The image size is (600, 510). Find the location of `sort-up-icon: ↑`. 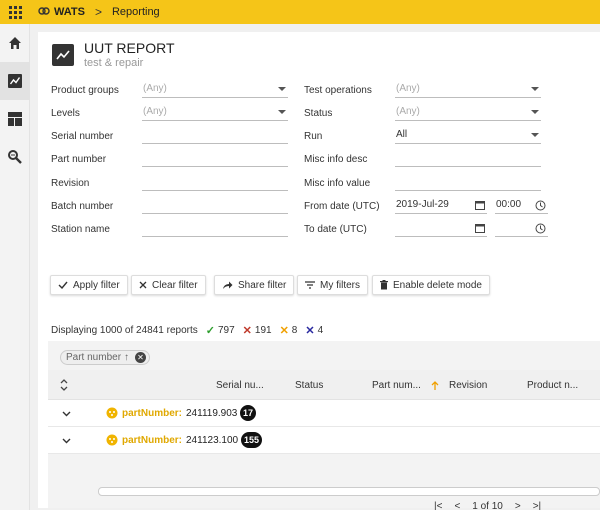

sort-up-icon: ↑ is located at coordinates (127, 357).